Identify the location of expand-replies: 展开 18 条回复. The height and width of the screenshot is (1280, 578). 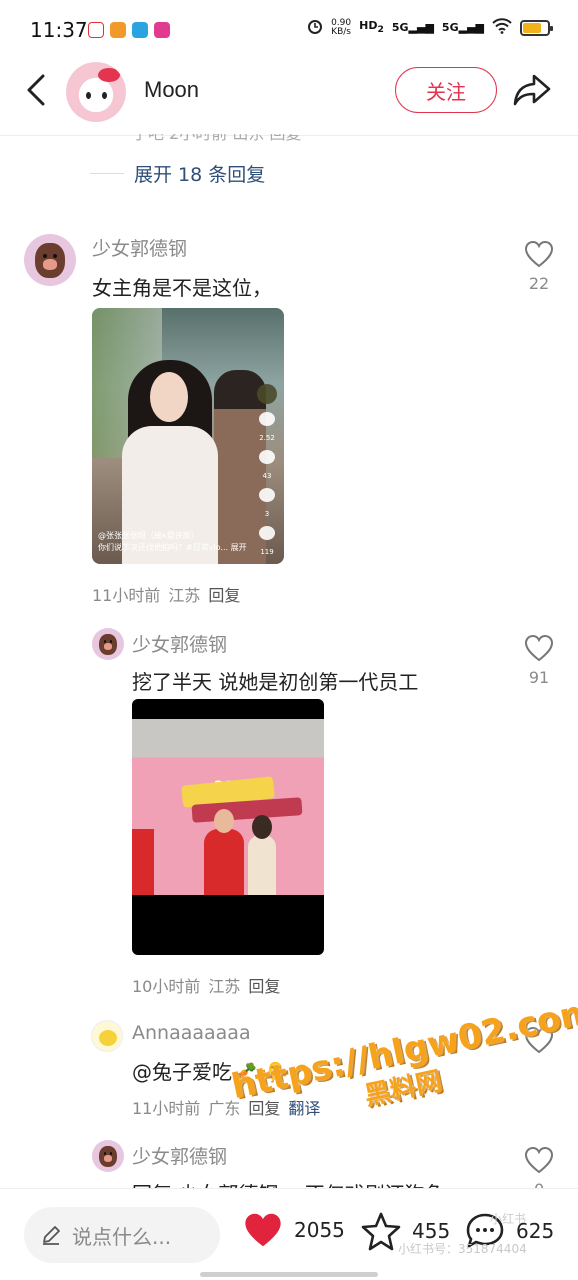
(177, 173).